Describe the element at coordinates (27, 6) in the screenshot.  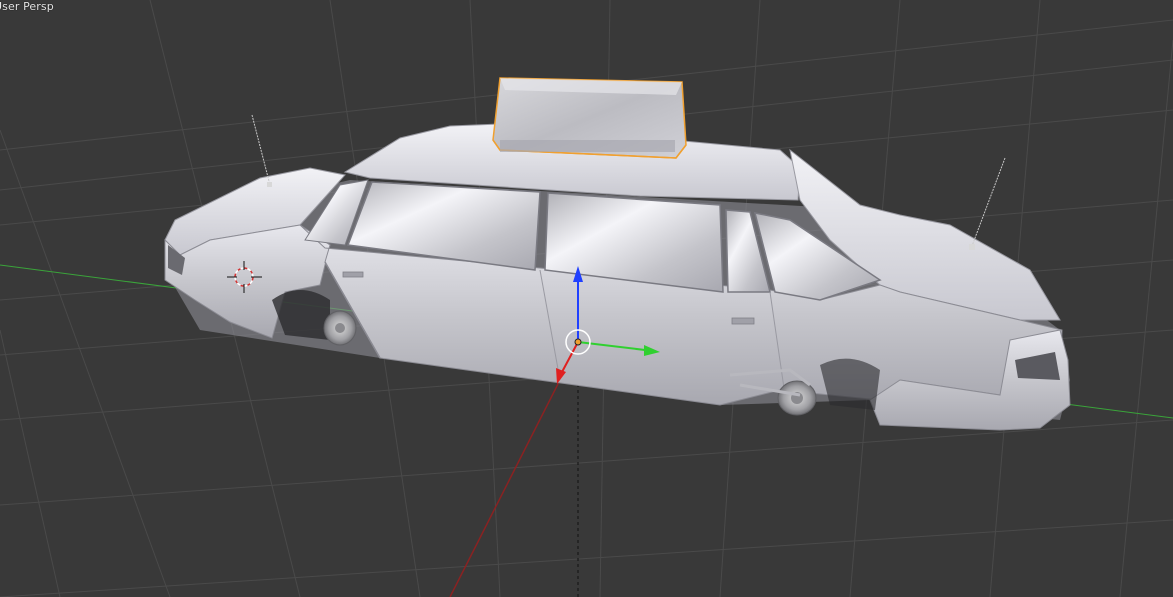
I see `viewport-view-label: User Persp` at that location.